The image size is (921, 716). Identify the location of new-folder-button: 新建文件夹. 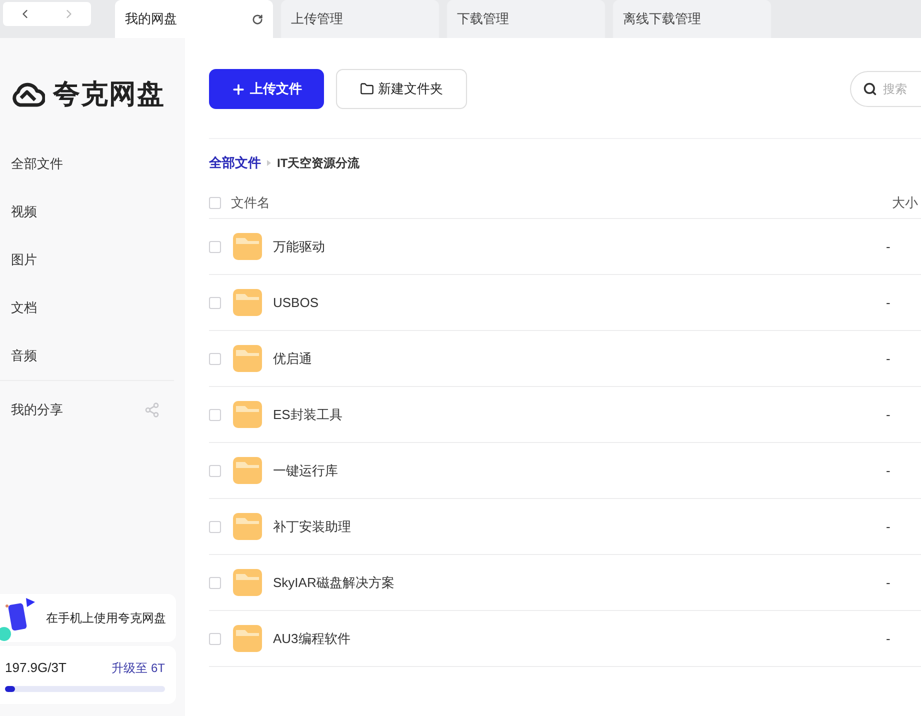
(401, 89).